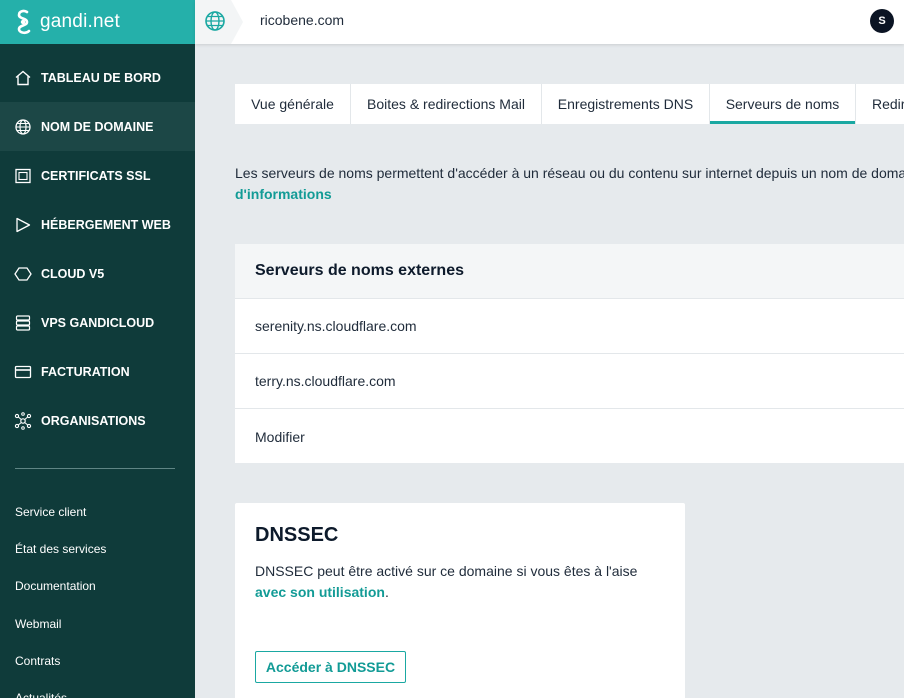 The width and height of the screenshot is (904, 698). Describe the element at coordinates (293, 104) in the screenshot. I see `tab-vue-generale: Vue générale` at that location.